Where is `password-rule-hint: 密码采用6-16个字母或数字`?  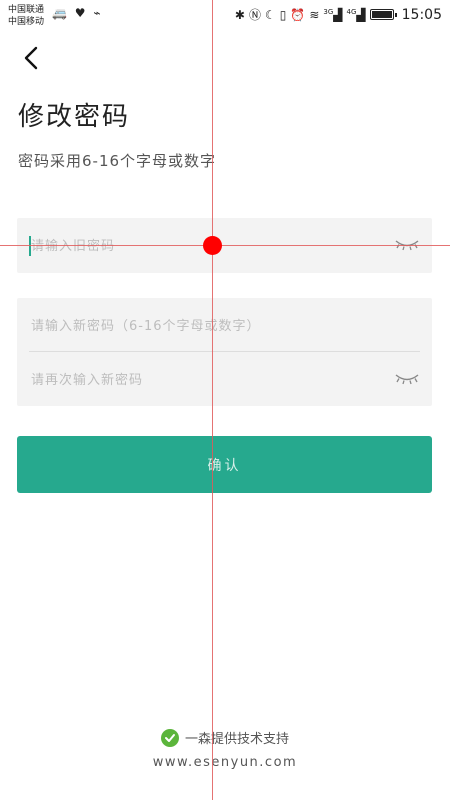 password-rule-hint: 密码采用6-16个字母或数字 is located at coordinates (117, 161).